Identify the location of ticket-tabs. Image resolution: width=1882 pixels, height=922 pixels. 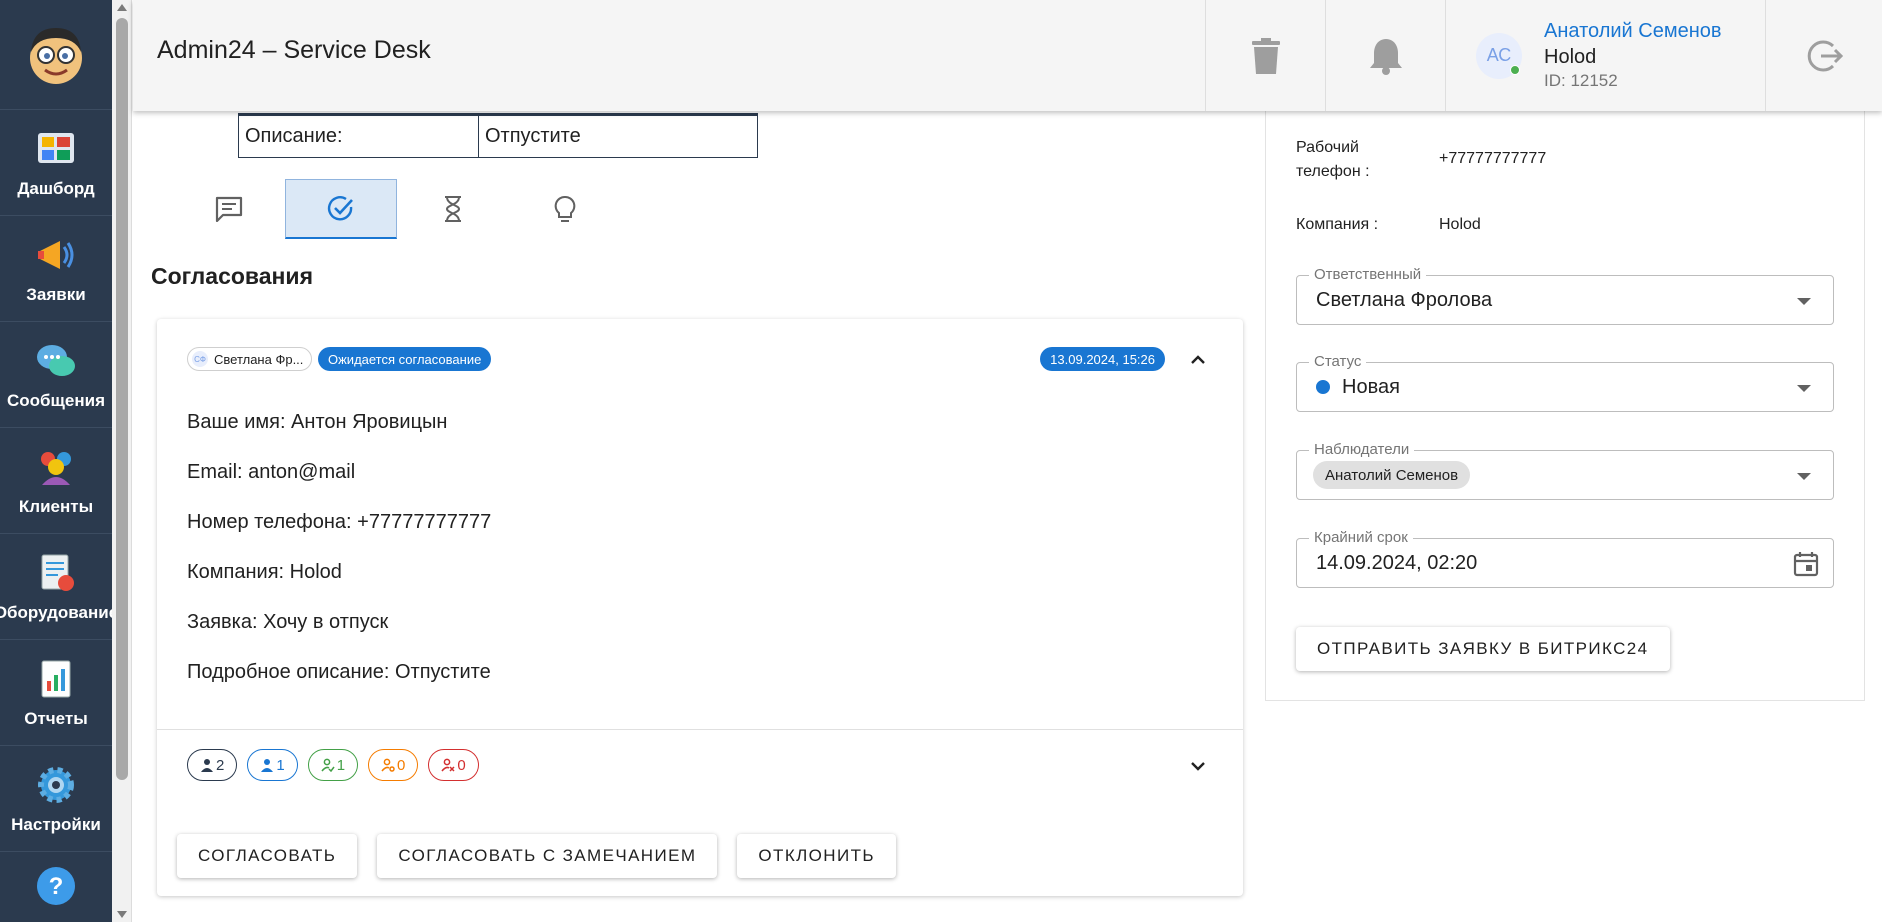
(397, 209).